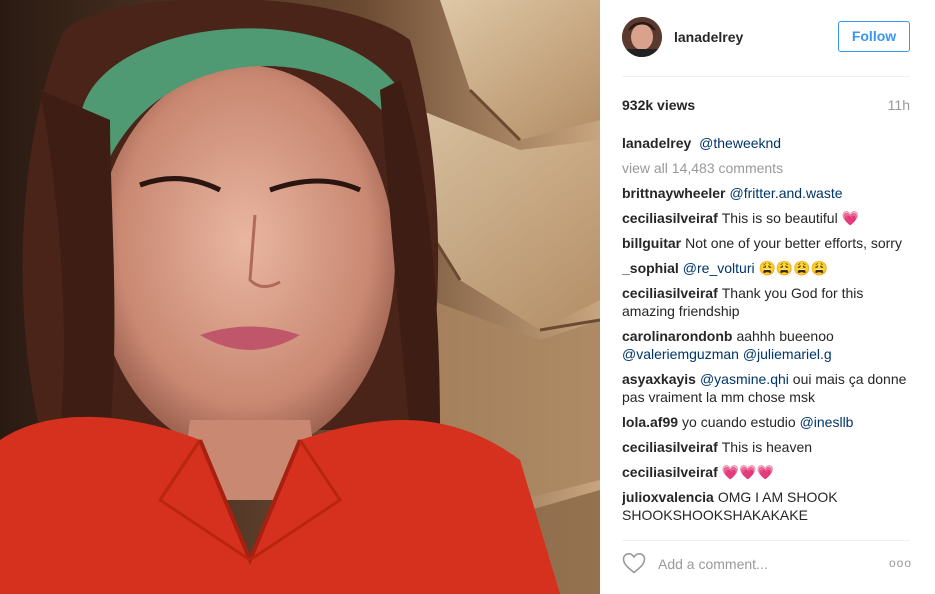 The height and width of the screenshot is (594, 935). I want to click on avatar, so click(642, 37).